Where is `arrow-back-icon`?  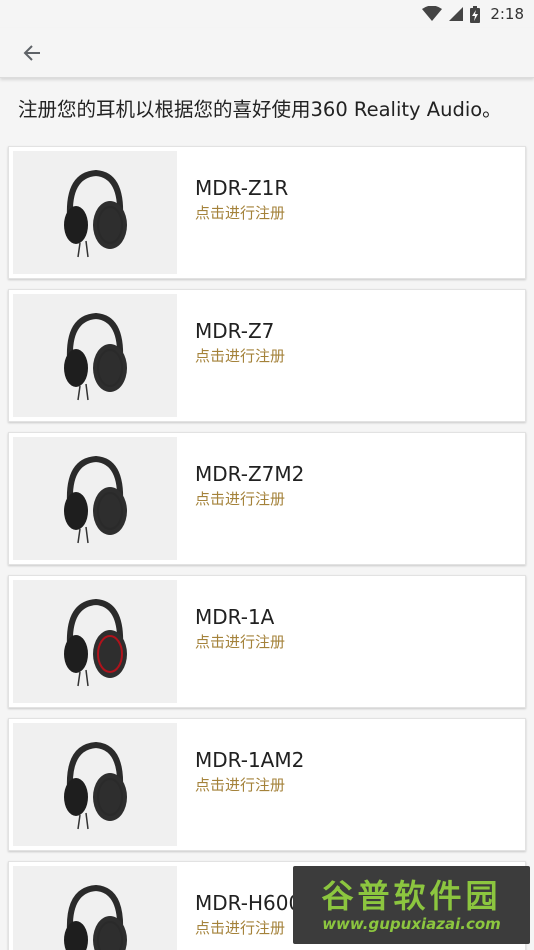 arrow-back-icon is located at coordinates (31, 52).